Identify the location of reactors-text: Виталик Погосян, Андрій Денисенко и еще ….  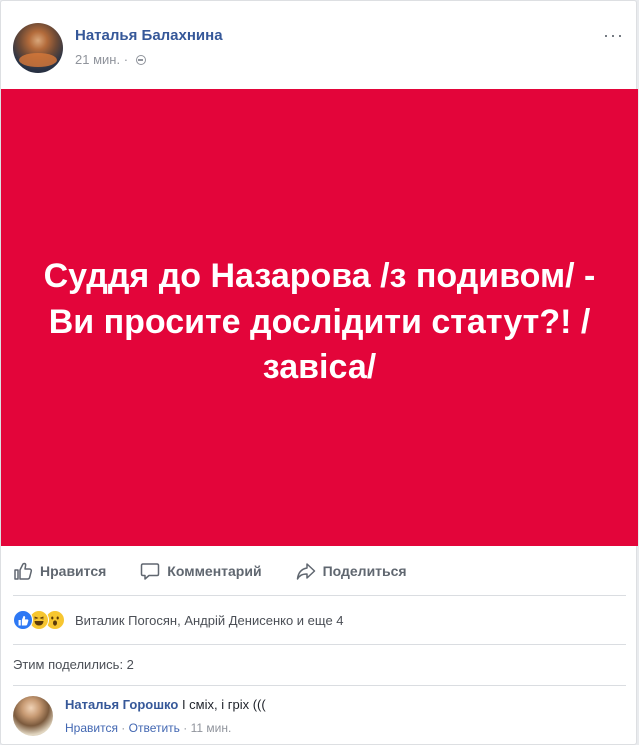
(209, 620).